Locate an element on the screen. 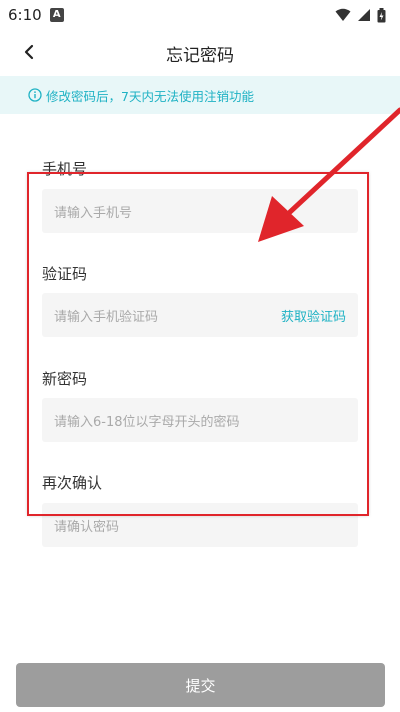 This screenshot has height=712, width=400. phone-placeholder: 请输入手机号 is located at coordinates (93, 213).